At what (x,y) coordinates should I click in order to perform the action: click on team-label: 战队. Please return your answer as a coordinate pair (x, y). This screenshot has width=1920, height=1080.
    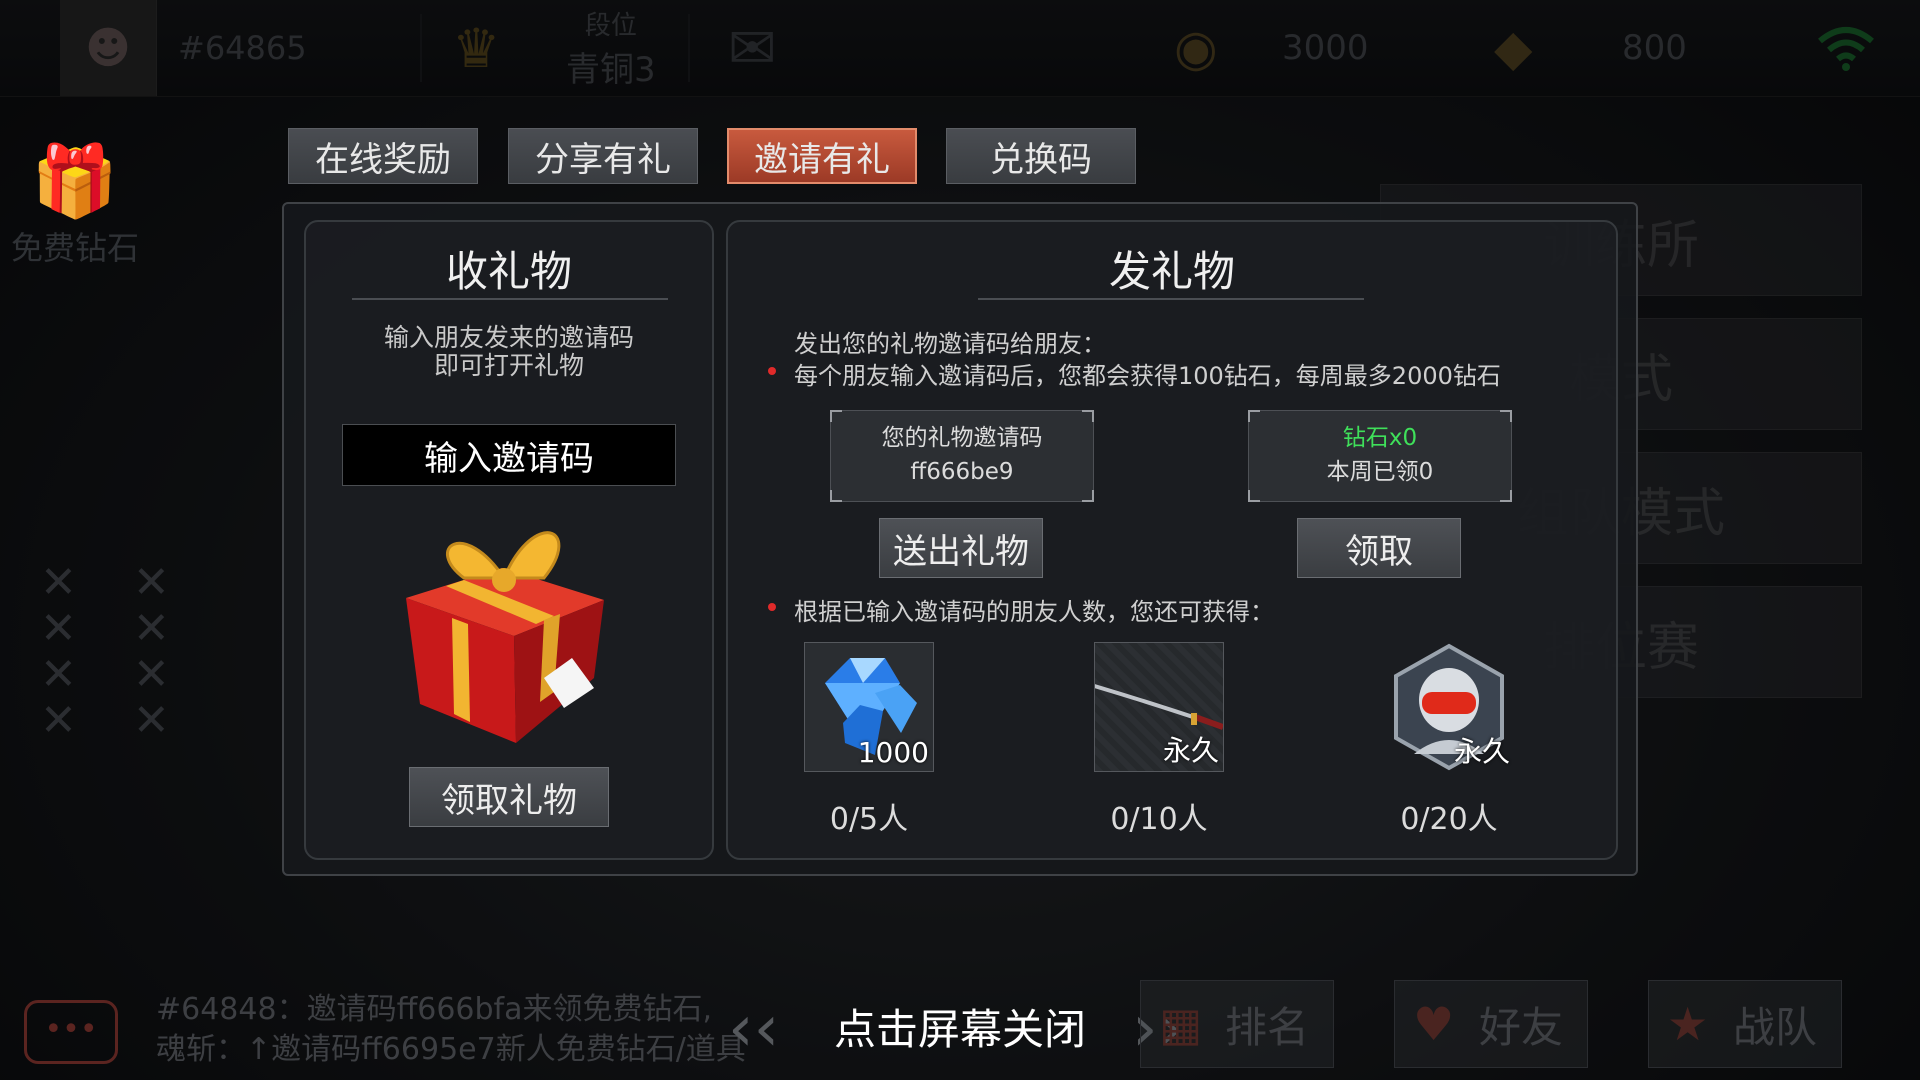
    Looking at the image, I should click on (1774, 1027).